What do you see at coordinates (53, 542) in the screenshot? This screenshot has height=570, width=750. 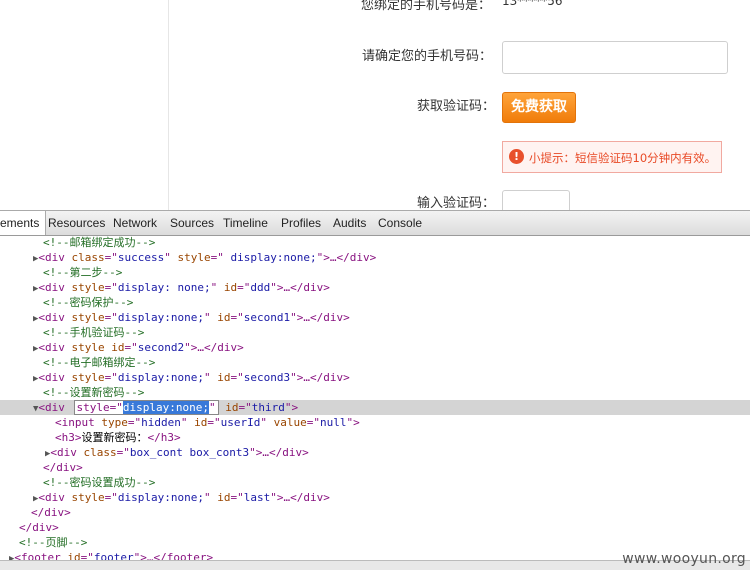 I see `dom-line: <!--页脚-->` at bounding box center [53, 542].